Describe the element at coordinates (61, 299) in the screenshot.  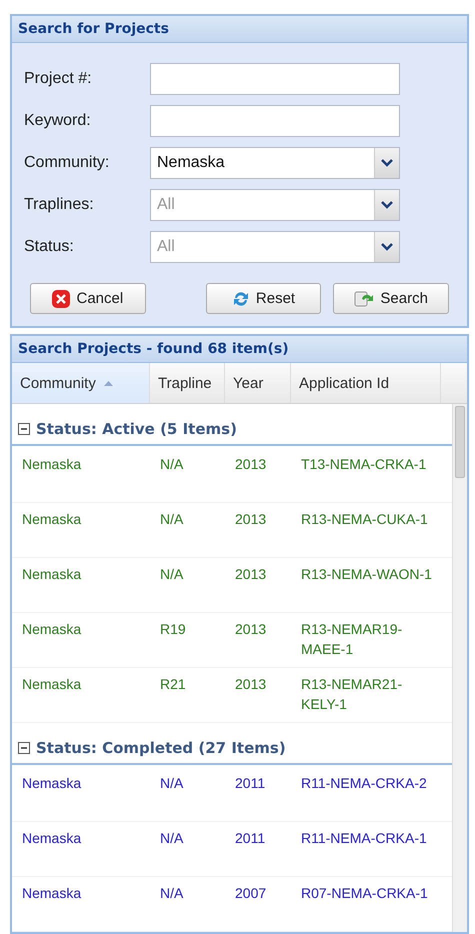
I see `close-icon` at that location.